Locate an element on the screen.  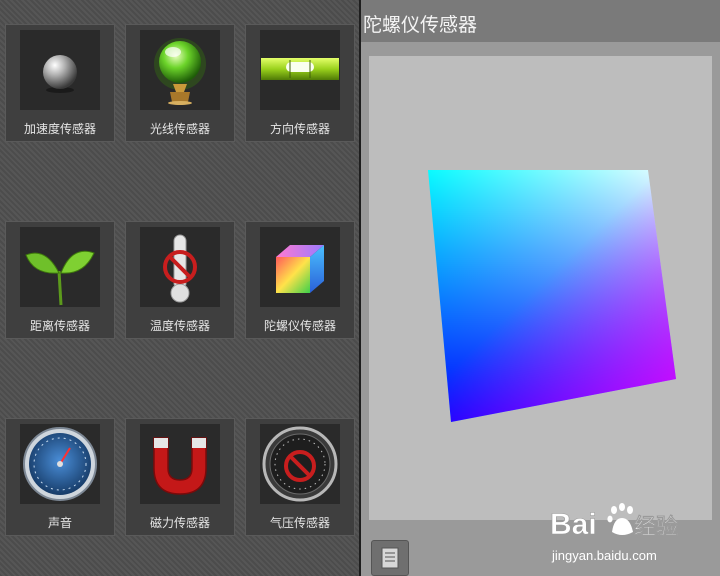
magnet-icon is located at coordinates (180, 464).